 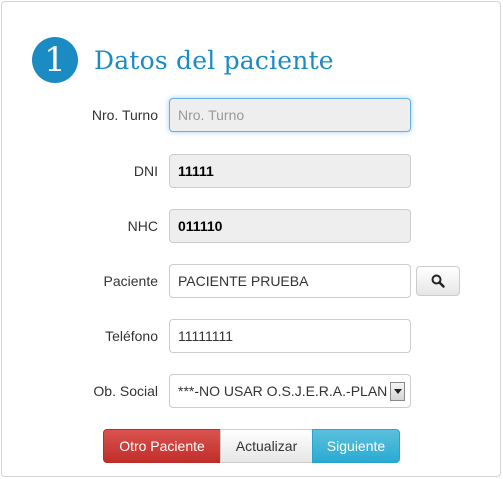 What do you see at coordinates (397, 391) in the screenshot?
I see `dropdown-arrow-icon` at bounding box center [397, 391].